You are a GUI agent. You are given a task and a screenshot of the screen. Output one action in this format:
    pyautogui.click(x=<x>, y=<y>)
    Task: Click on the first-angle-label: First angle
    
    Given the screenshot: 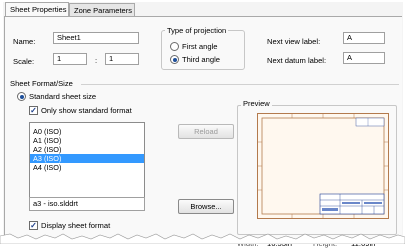 What is the action you would take?
    pyautogui.click(x=199, y=46)
    